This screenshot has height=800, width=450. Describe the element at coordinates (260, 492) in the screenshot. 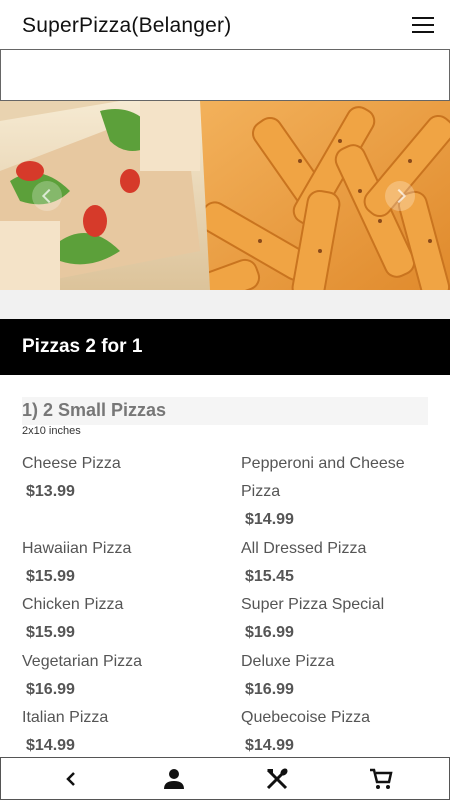

I see `menu-item-name-line2: Pizza` at that location.